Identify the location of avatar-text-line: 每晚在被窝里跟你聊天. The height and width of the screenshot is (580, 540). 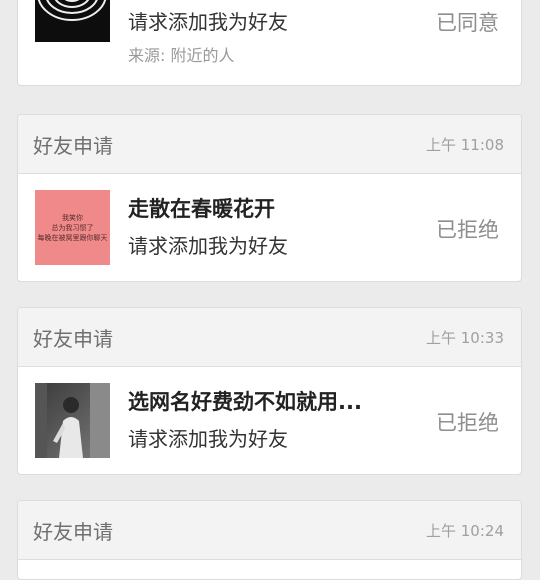
(72, 237).